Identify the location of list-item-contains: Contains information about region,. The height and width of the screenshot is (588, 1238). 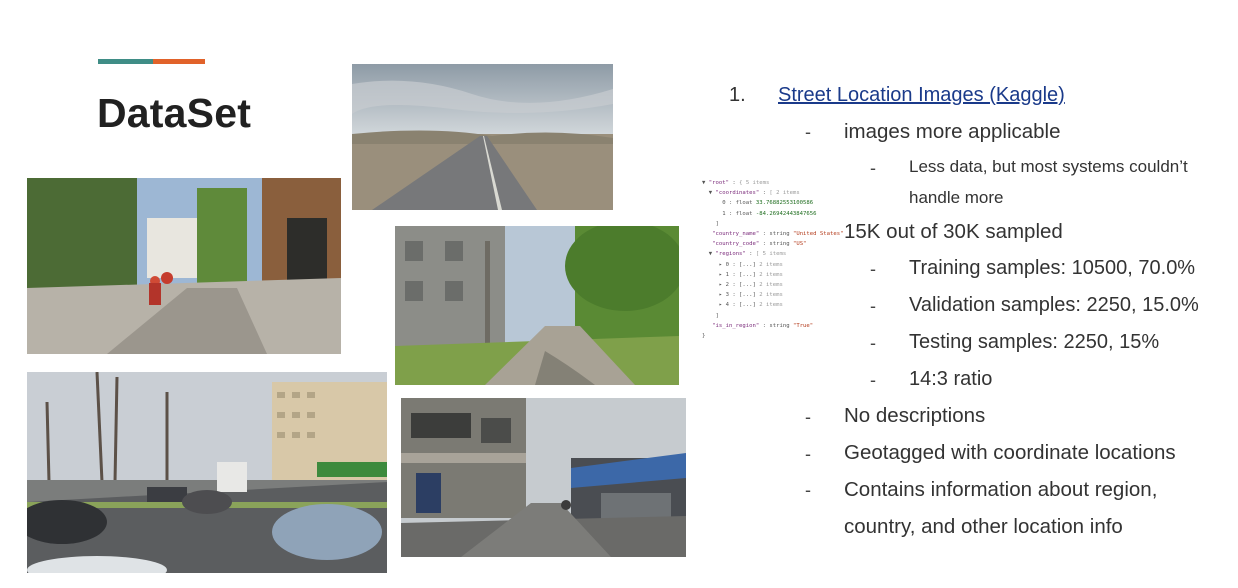
(1001, 489).